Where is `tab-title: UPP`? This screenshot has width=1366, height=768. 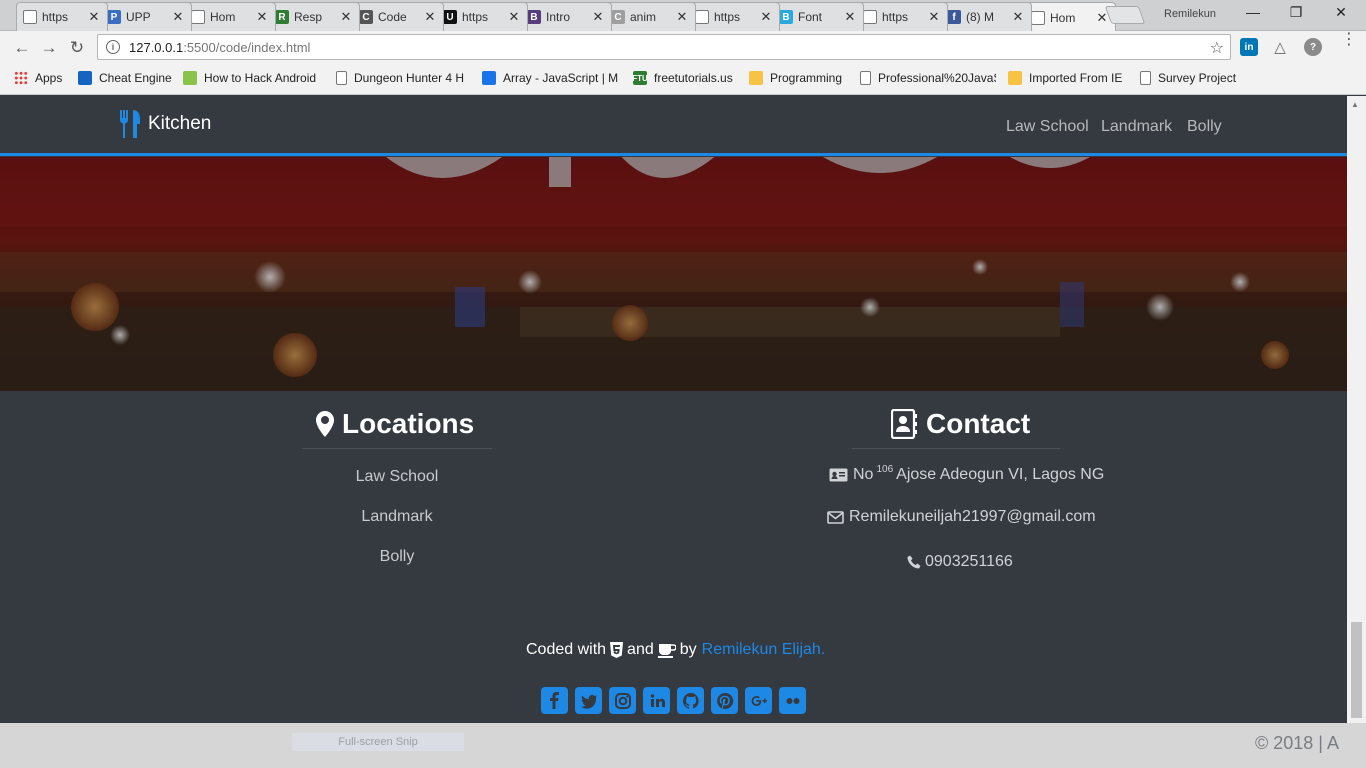 tab-title: UPP is located at coordinates (138, 17).